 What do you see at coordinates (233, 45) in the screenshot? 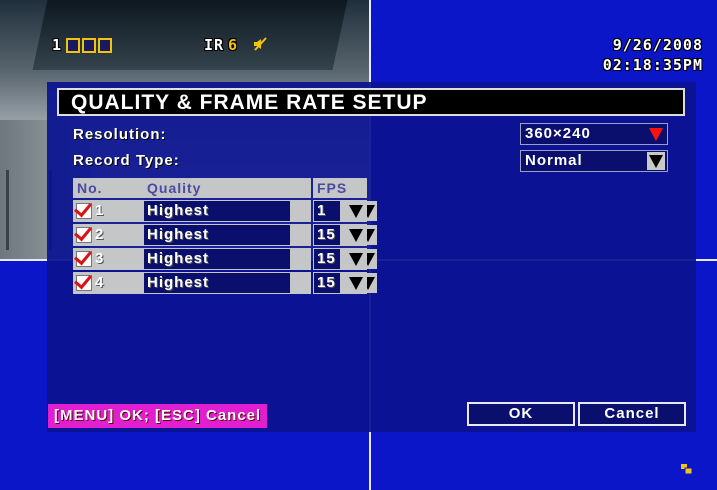
I see `ir-value: 6` at bounding box center [233, 45].